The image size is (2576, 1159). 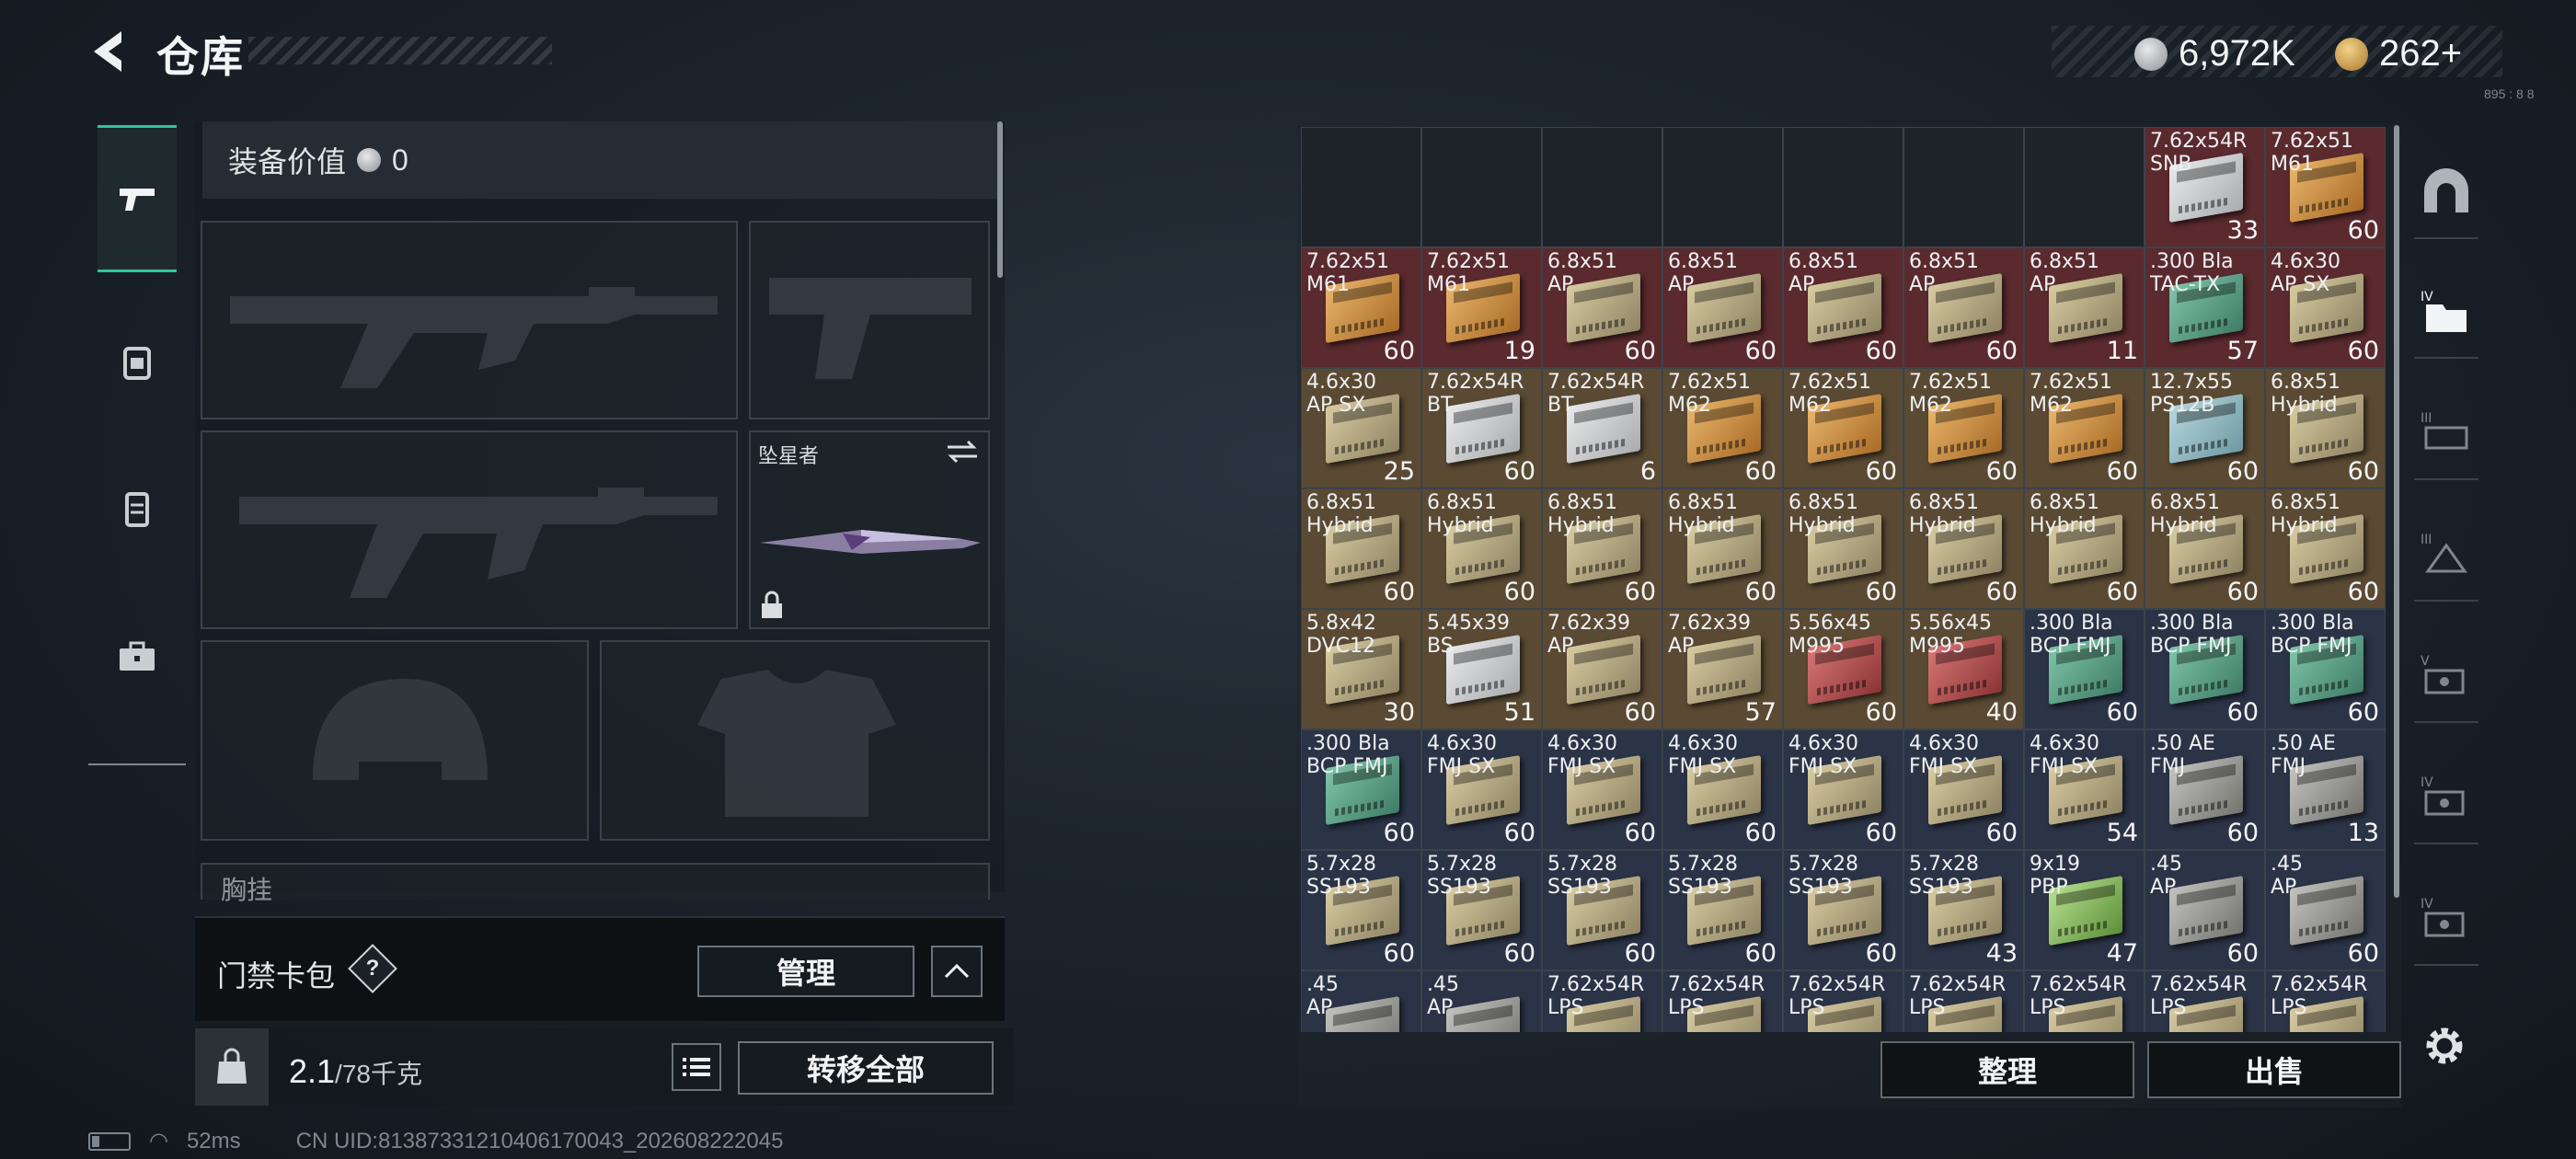 What do you see at coordinates (2444, 1046) in the screenshot?
I see `settings-button` at bounding box center [2444, 1046].